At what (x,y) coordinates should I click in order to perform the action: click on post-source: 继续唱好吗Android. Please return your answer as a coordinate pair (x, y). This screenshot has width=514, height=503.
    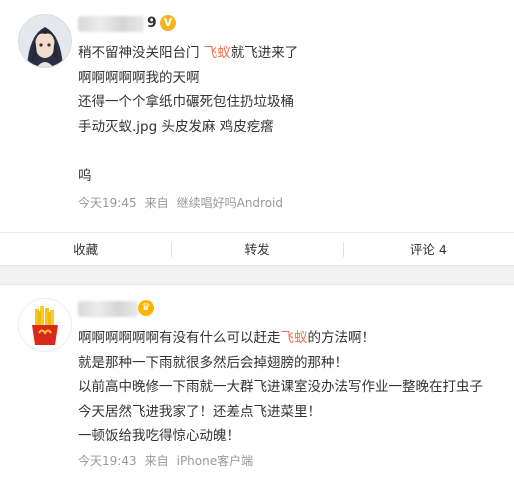
    Looking at the image, I should click on (230, 203).